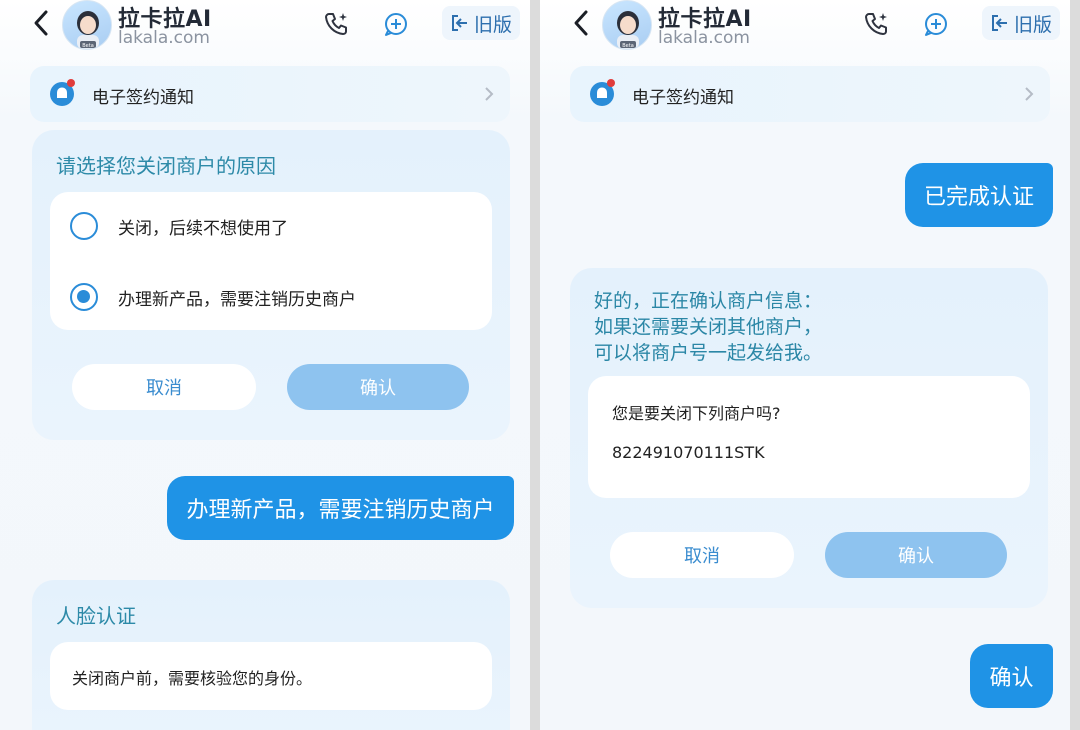 This screenshot has width=1080, height=730. I want to click on reply-line-3: 可以将商户号一起发给我。, so click(708, 353).